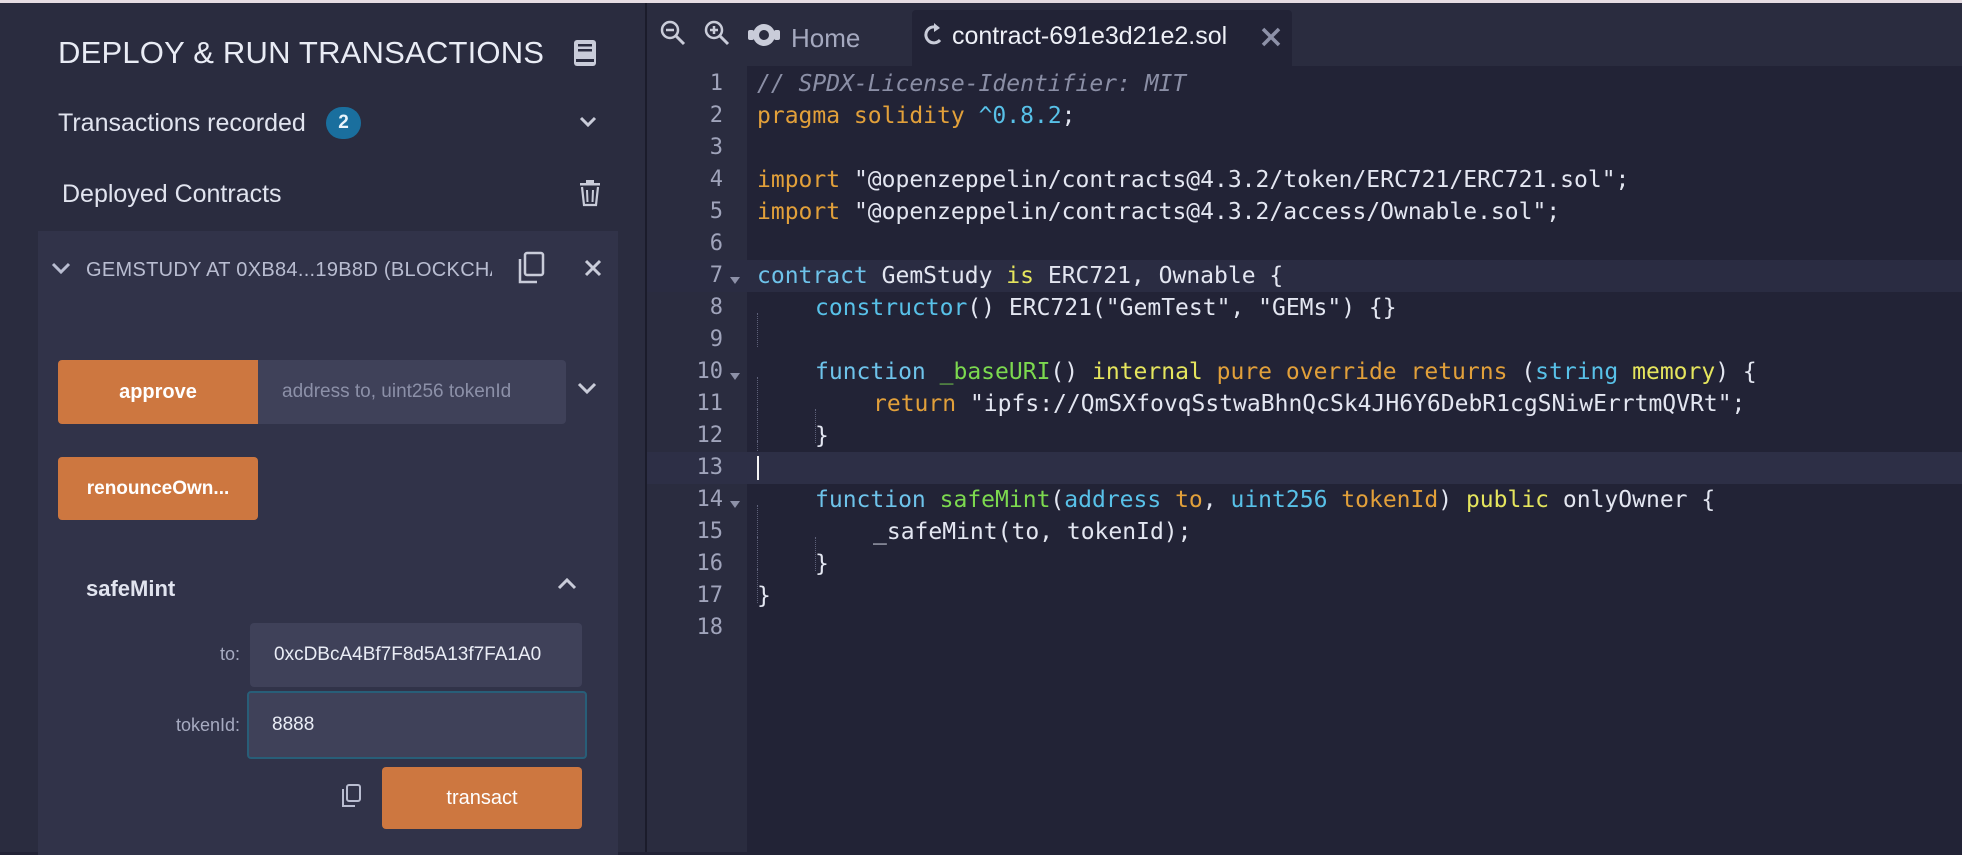  What do you see at coordinates (1528, 372) in the screenshot?
I see `code-text: (` at bounding box center [1528, 372].